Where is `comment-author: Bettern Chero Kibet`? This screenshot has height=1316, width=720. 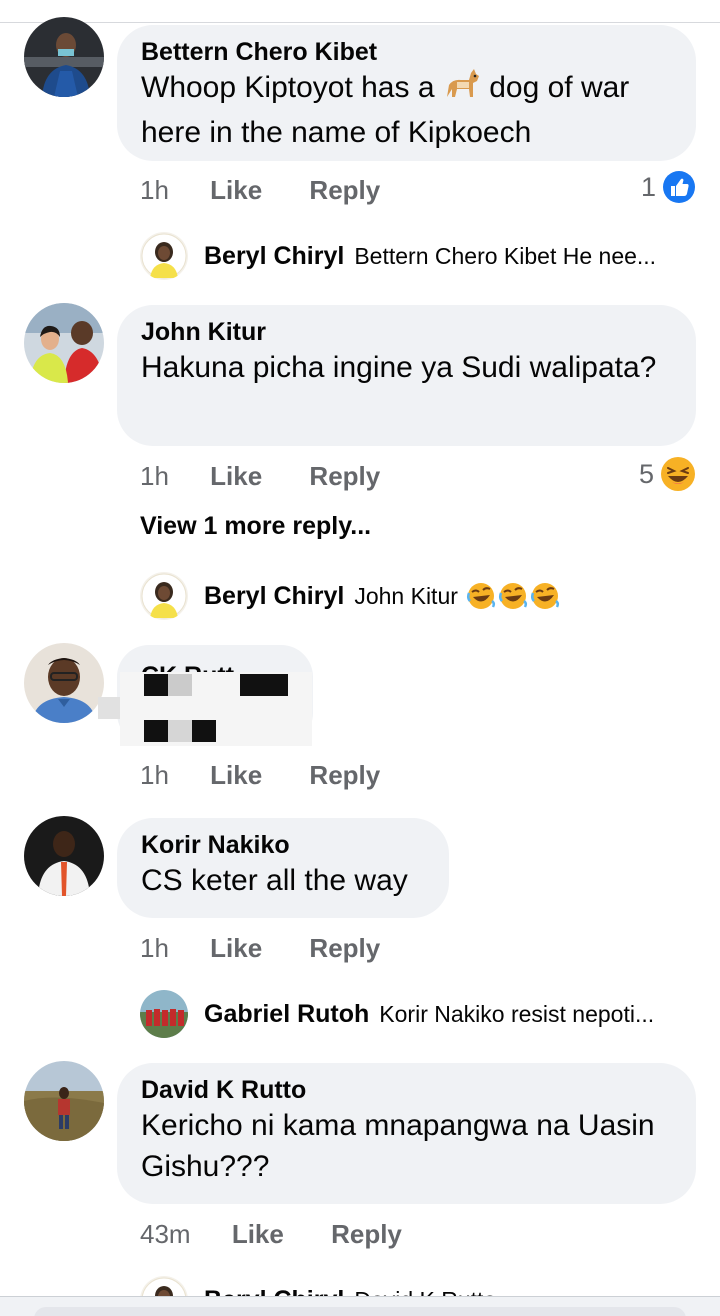 comment-author: Bettern Chero Kibet is located at coordinates (406, 52).